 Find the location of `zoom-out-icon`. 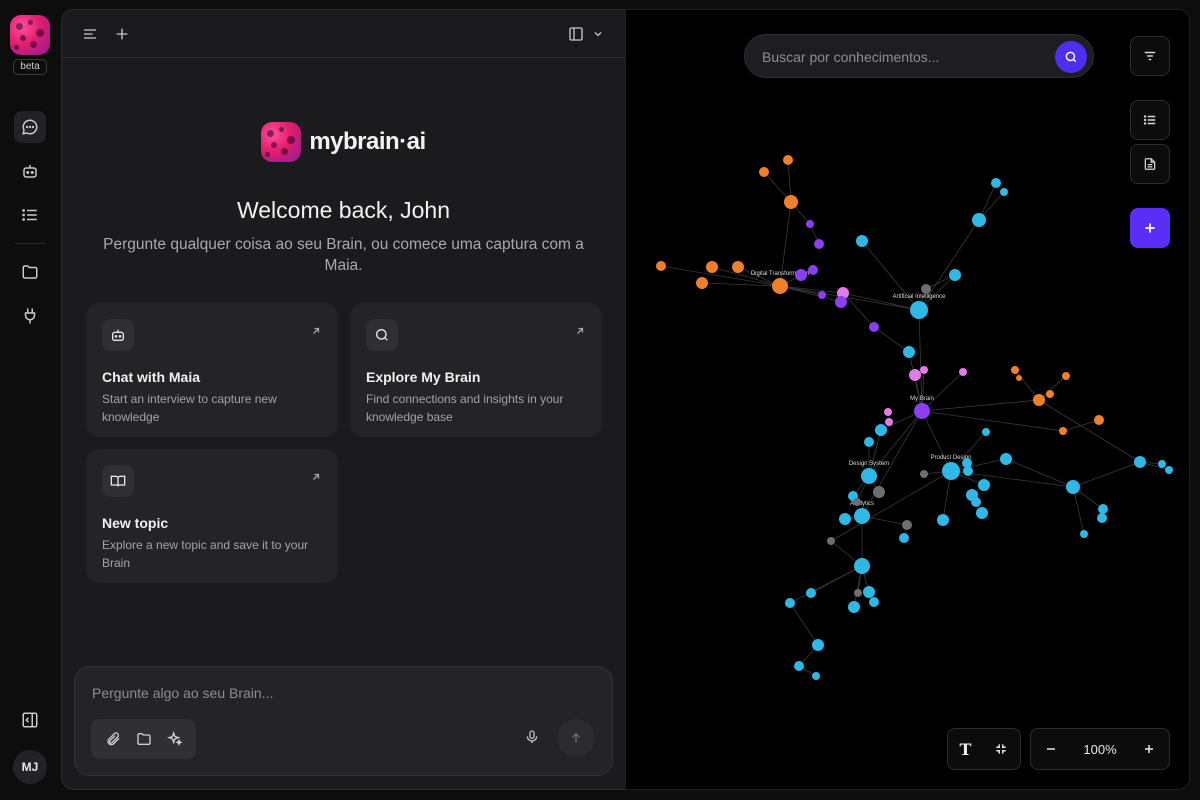

zoom-out-icon is located at coordinates (1051, 749).